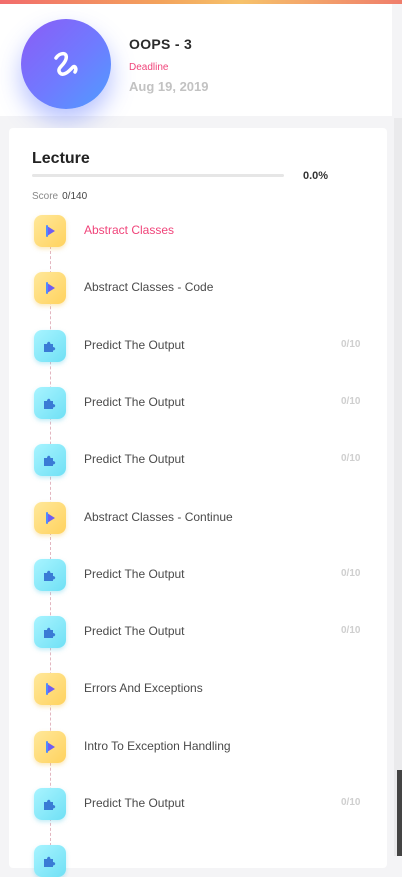  Describe the element at coordinates (196, 60) in the screenshot. I see `course-header: OOPS - 3 Deadline Aug 19, 2019` at that location.